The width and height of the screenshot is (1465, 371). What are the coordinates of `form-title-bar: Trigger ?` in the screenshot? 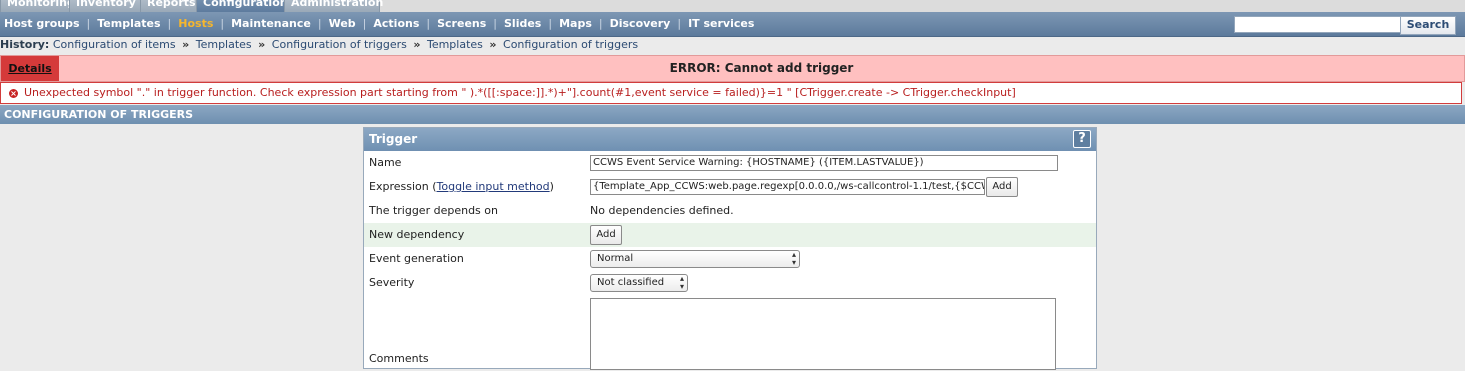 It's located at (730, 139).